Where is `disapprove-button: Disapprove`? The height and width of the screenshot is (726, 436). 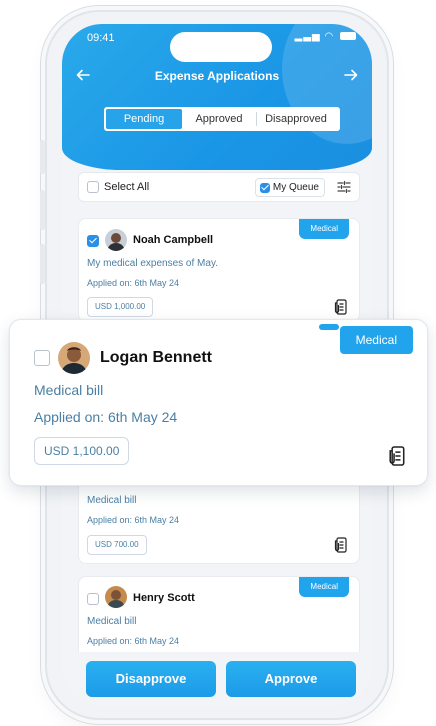
disapprove-button: Disapprove is located at coordinates (151, 679).